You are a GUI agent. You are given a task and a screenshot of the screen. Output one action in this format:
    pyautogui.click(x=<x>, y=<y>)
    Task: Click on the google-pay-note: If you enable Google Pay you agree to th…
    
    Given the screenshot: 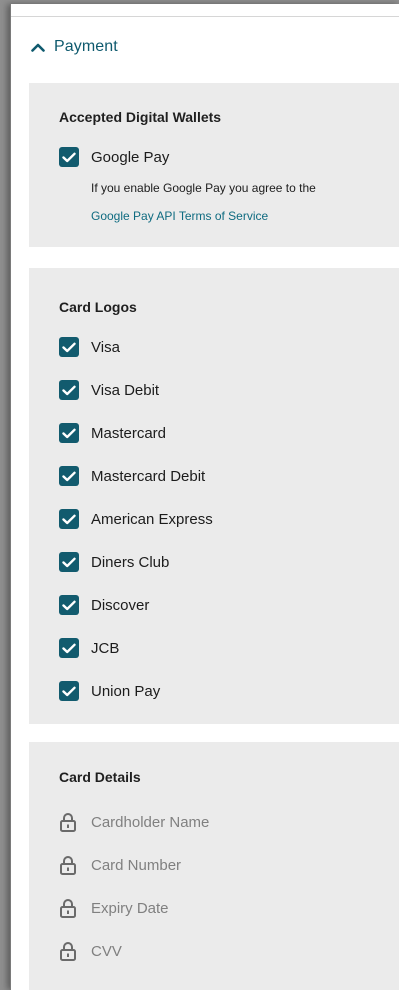 What is the action you would take?
    pyautogui.click(x=203, y=188)
    